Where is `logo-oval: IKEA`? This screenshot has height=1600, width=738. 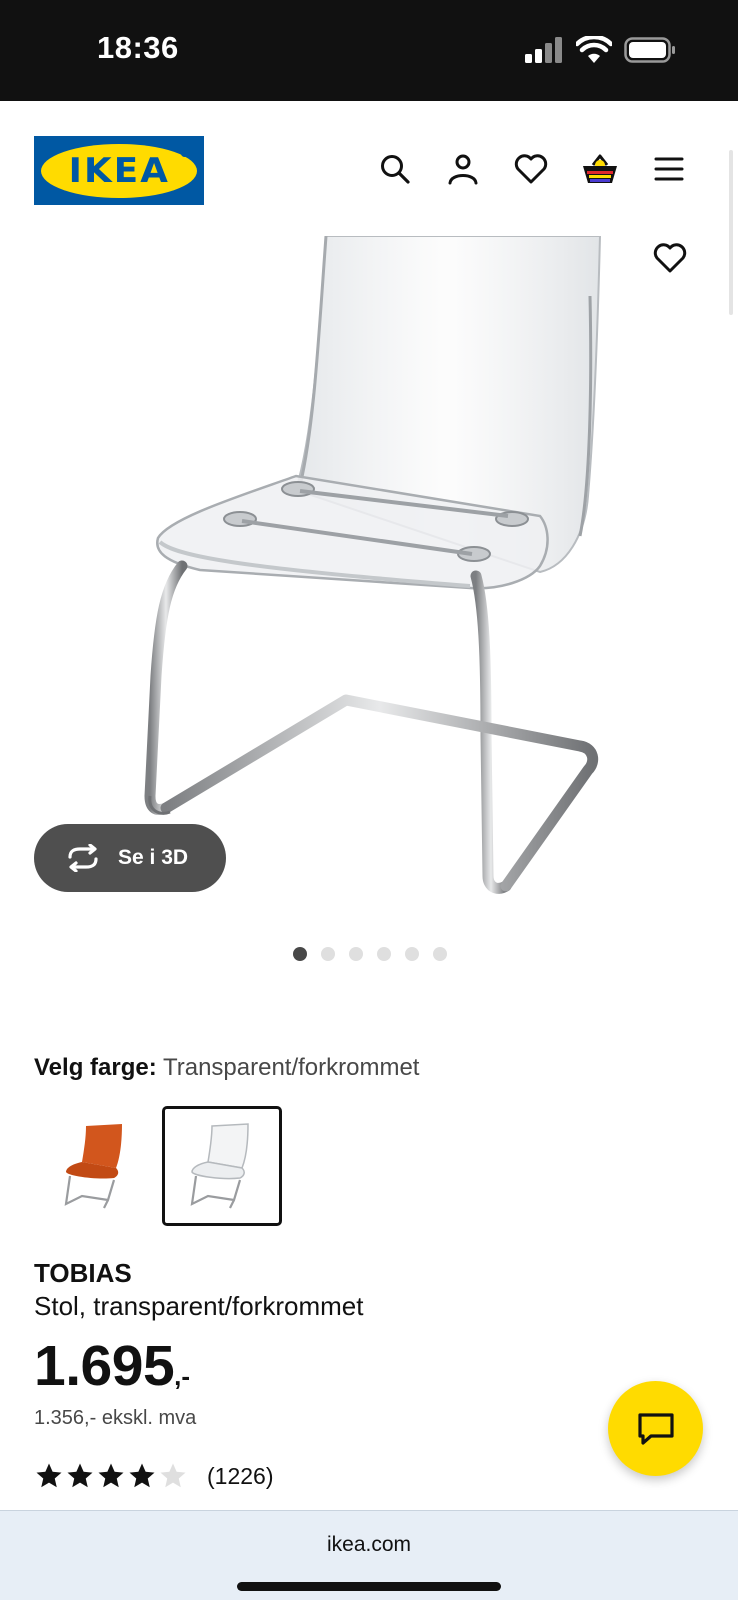
logo-oval: IKEA is located at coordinates (119, 170).